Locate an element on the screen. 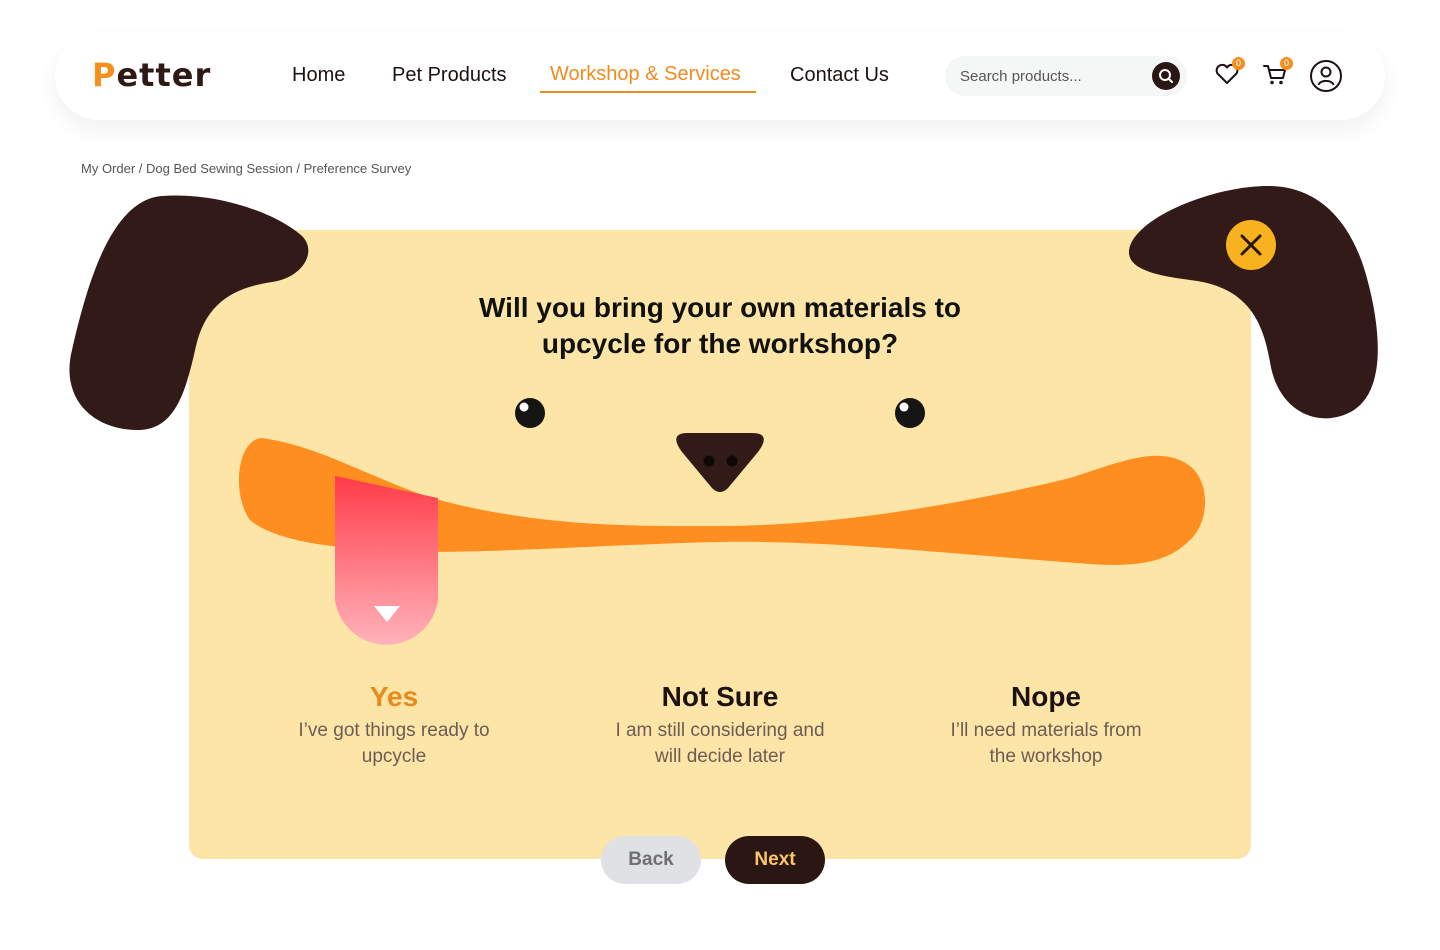 The height and width of the screenshot is (950, 1440). account-button is located at coordinates (1326, 78).